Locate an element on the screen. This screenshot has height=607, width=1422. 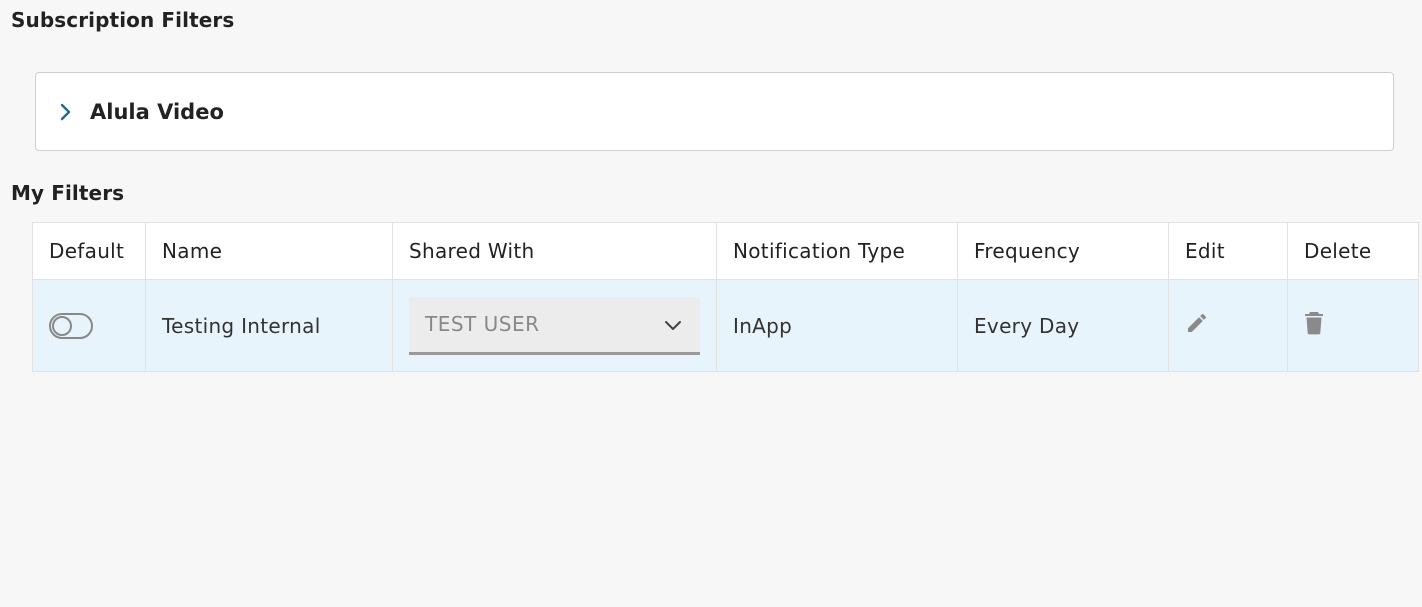
chevron-right-icon is located at coordinates (66, 112).